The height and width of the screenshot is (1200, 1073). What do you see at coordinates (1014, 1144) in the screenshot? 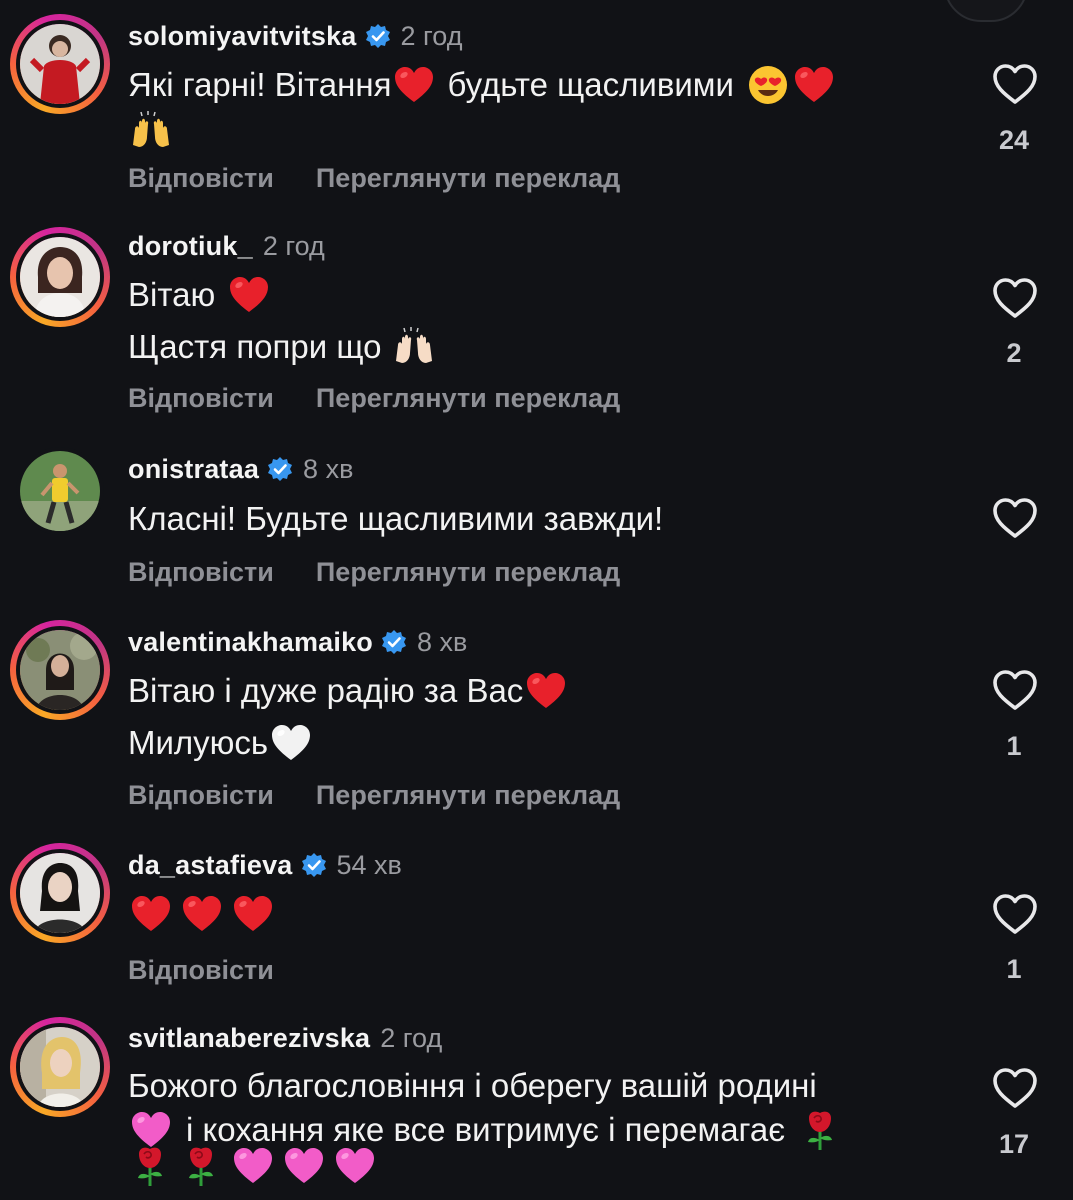
I see `like-count: 17` at bounding box center [1014, 1144].